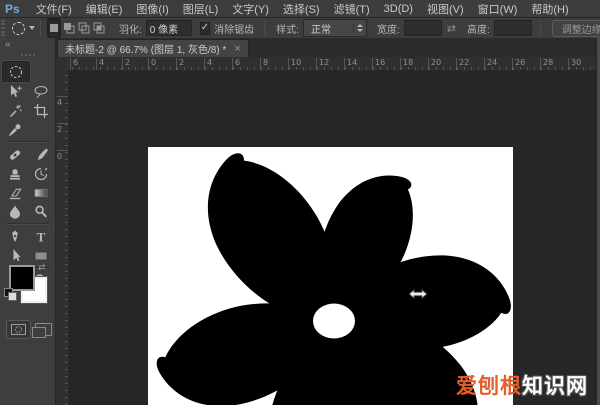 This screenshot has width=600, height=405. Describe the element at coordinates (15, 129) in the screenshot. I see `tool-eyedropper` at that location.